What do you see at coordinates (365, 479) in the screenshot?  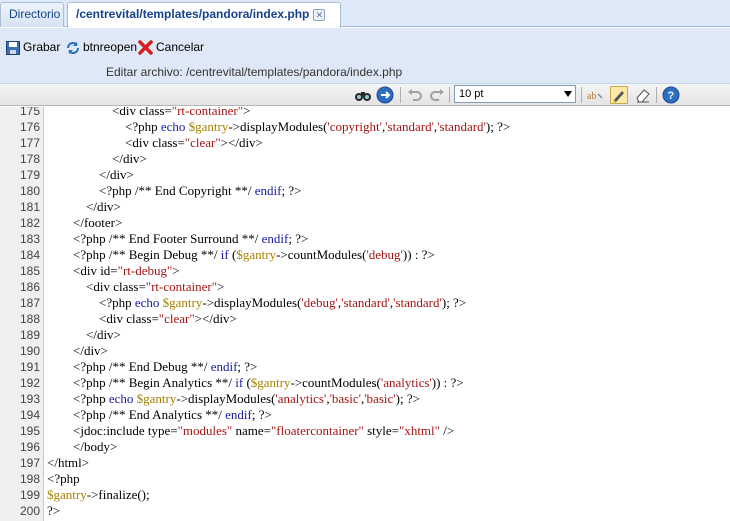 I see `code-line: 198 <?php` at bounding box center [365, 479].